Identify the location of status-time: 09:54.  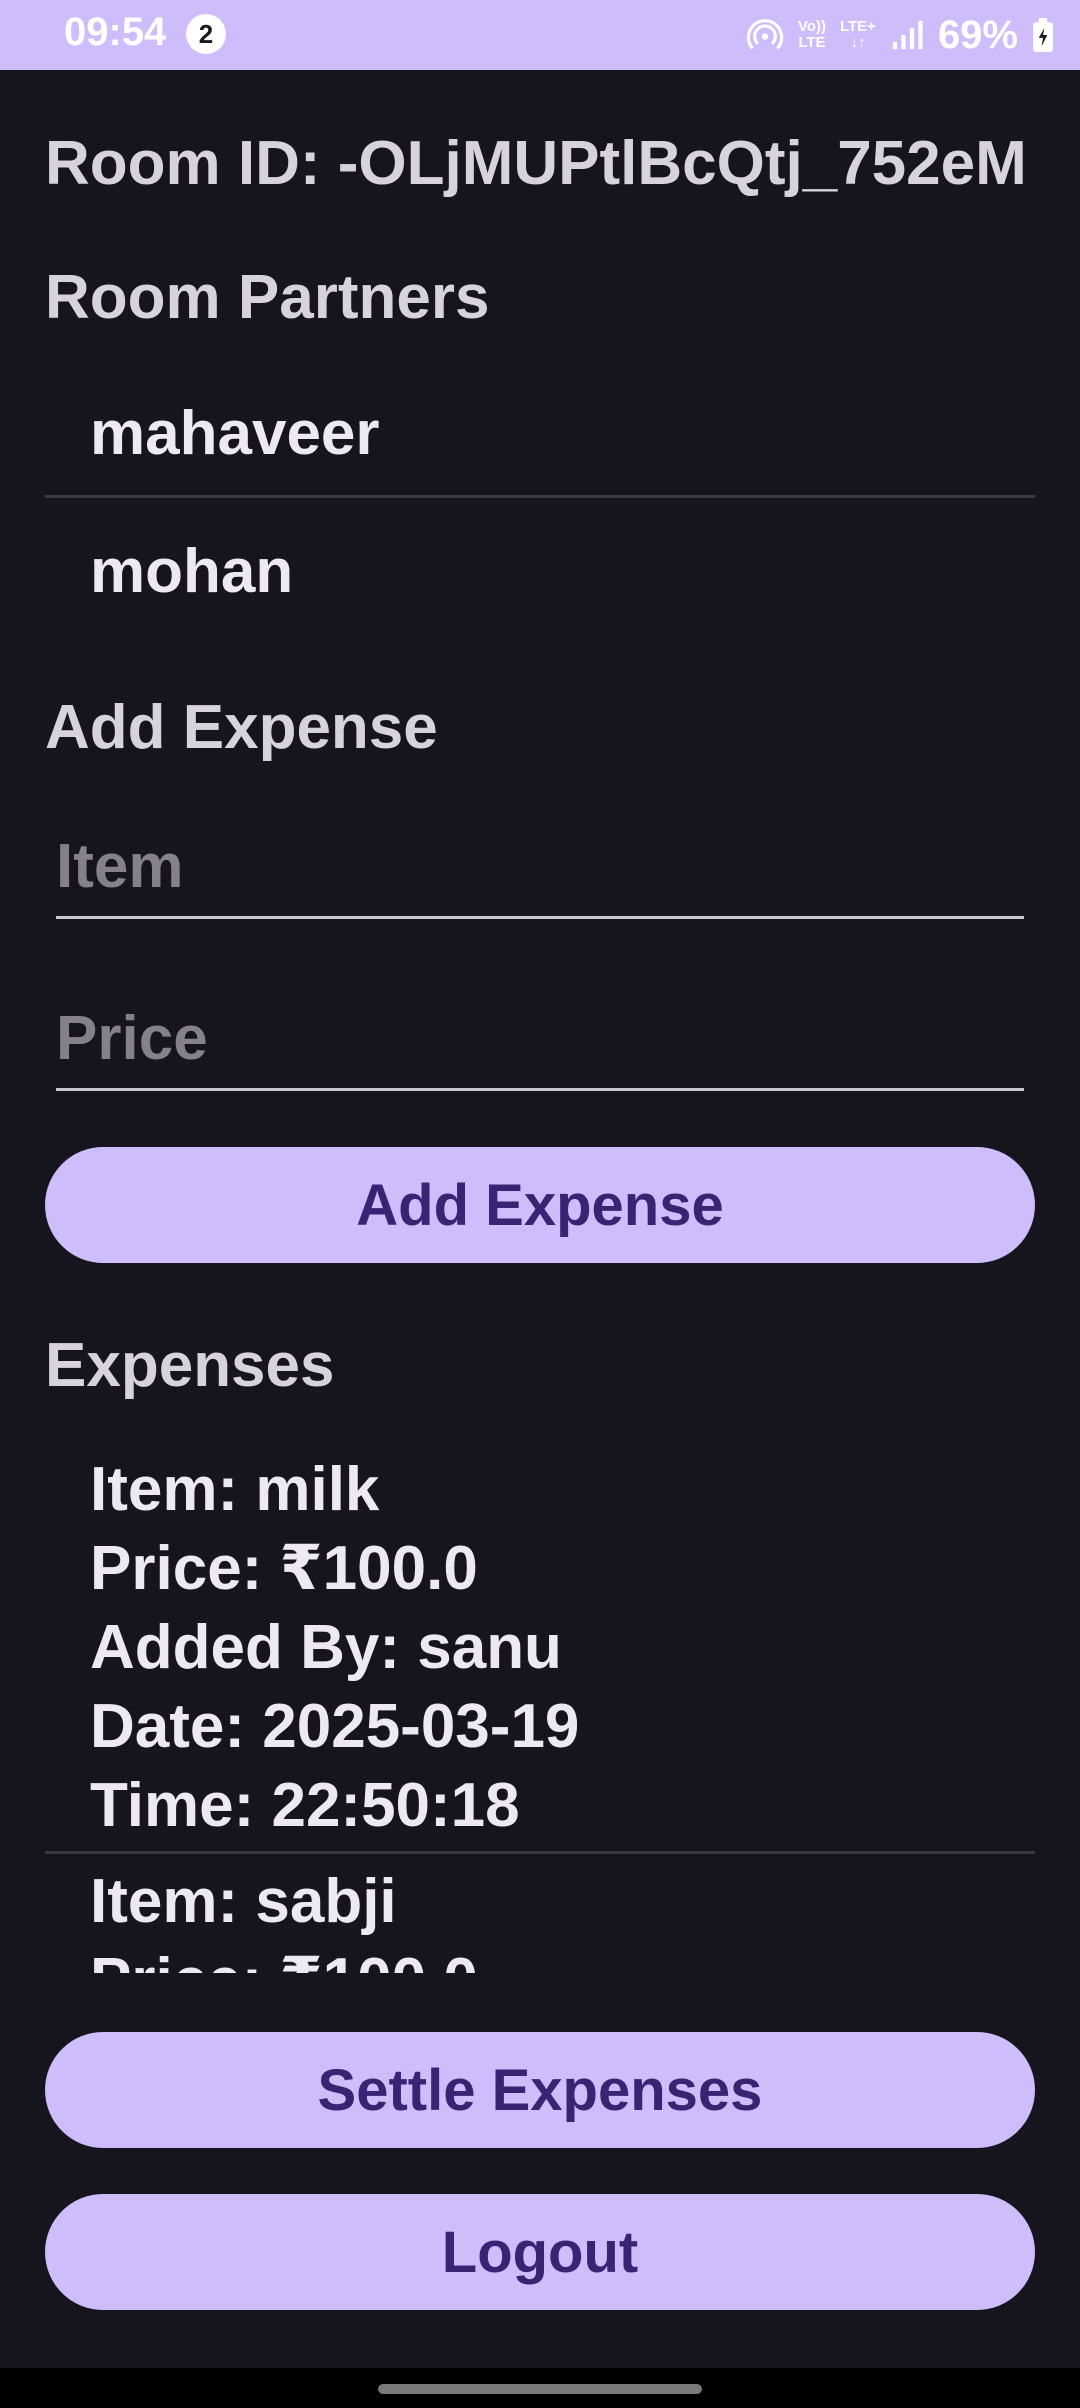
(115, 32).